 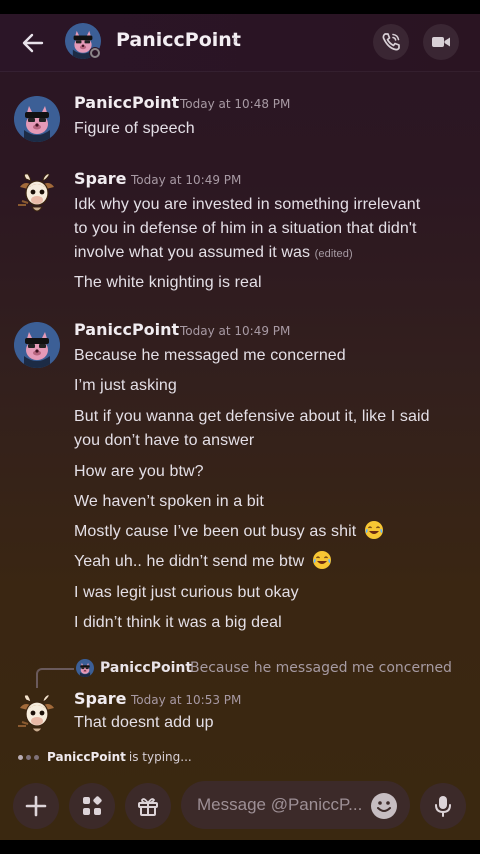 What do you see at coordinates (164, 440) in the screenshot?
I see `message-text: you don’t have to answer` at bounding box center [164, 440].